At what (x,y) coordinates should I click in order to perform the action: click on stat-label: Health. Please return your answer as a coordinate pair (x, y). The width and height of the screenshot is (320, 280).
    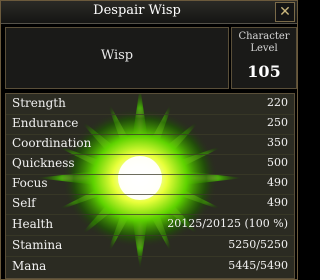
    Looking at the image, I should click on (33, 224).